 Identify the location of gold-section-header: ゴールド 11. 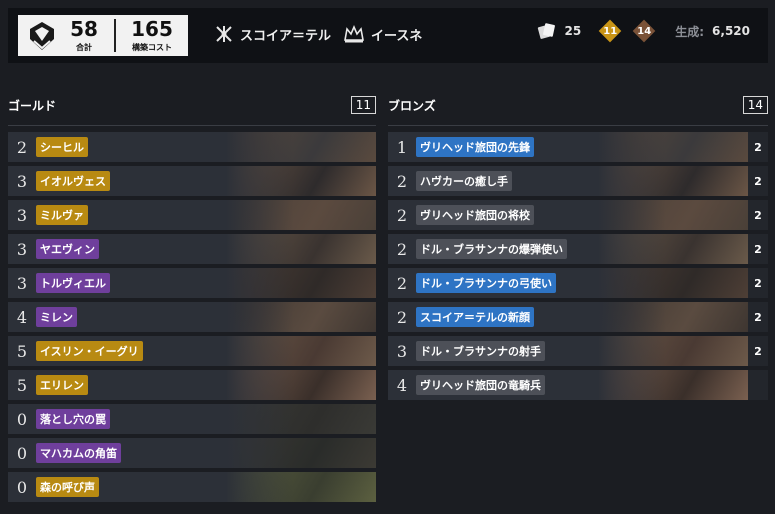
(192, 105).